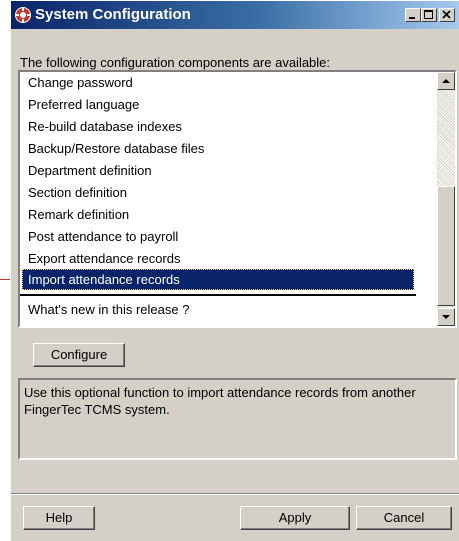 The image size is (459, 541). What do you see at coordinates (235, 494) in the screenshot?
I see `footer-divider` at bounding box center [235, 494].